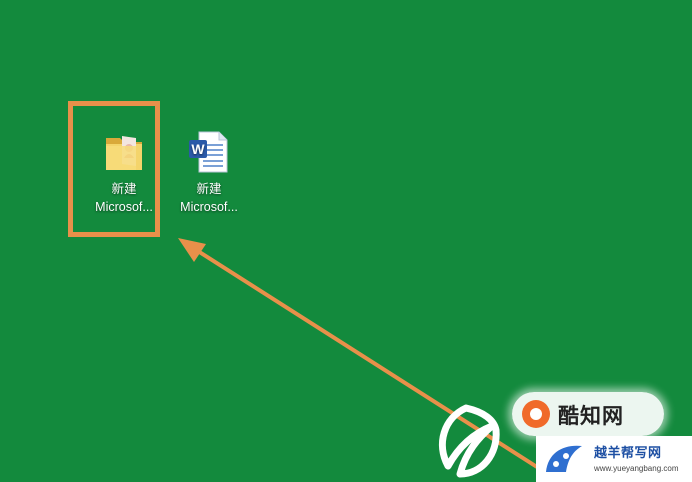 The image size is (692, 482). What do you see at coordinates (469, 441) in the screenshot?
I see `watermark-logo-icon` at bounding box center [469, 441].